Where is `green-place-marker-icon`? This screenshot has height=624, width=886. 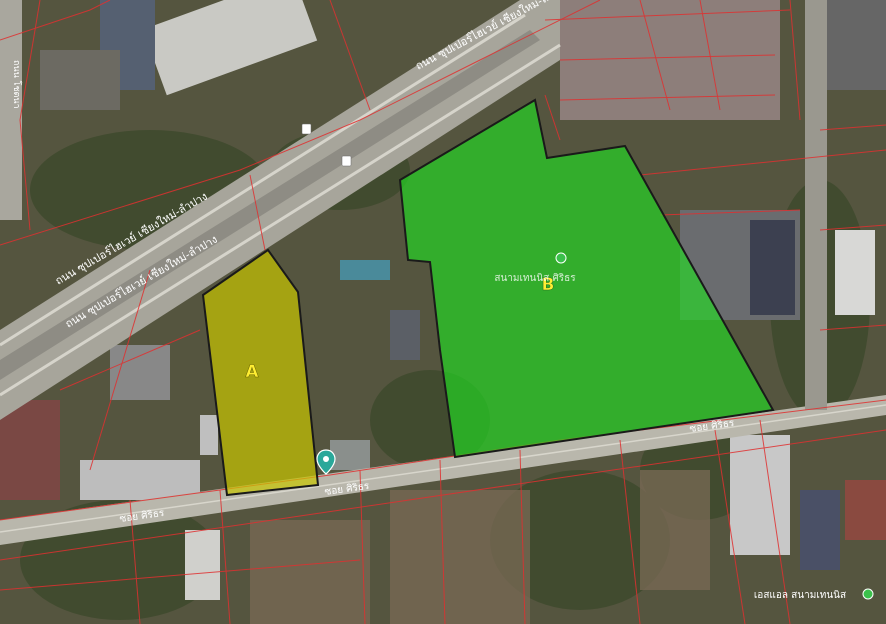 green-place-marker-icon is located at coordinates (561, 258).